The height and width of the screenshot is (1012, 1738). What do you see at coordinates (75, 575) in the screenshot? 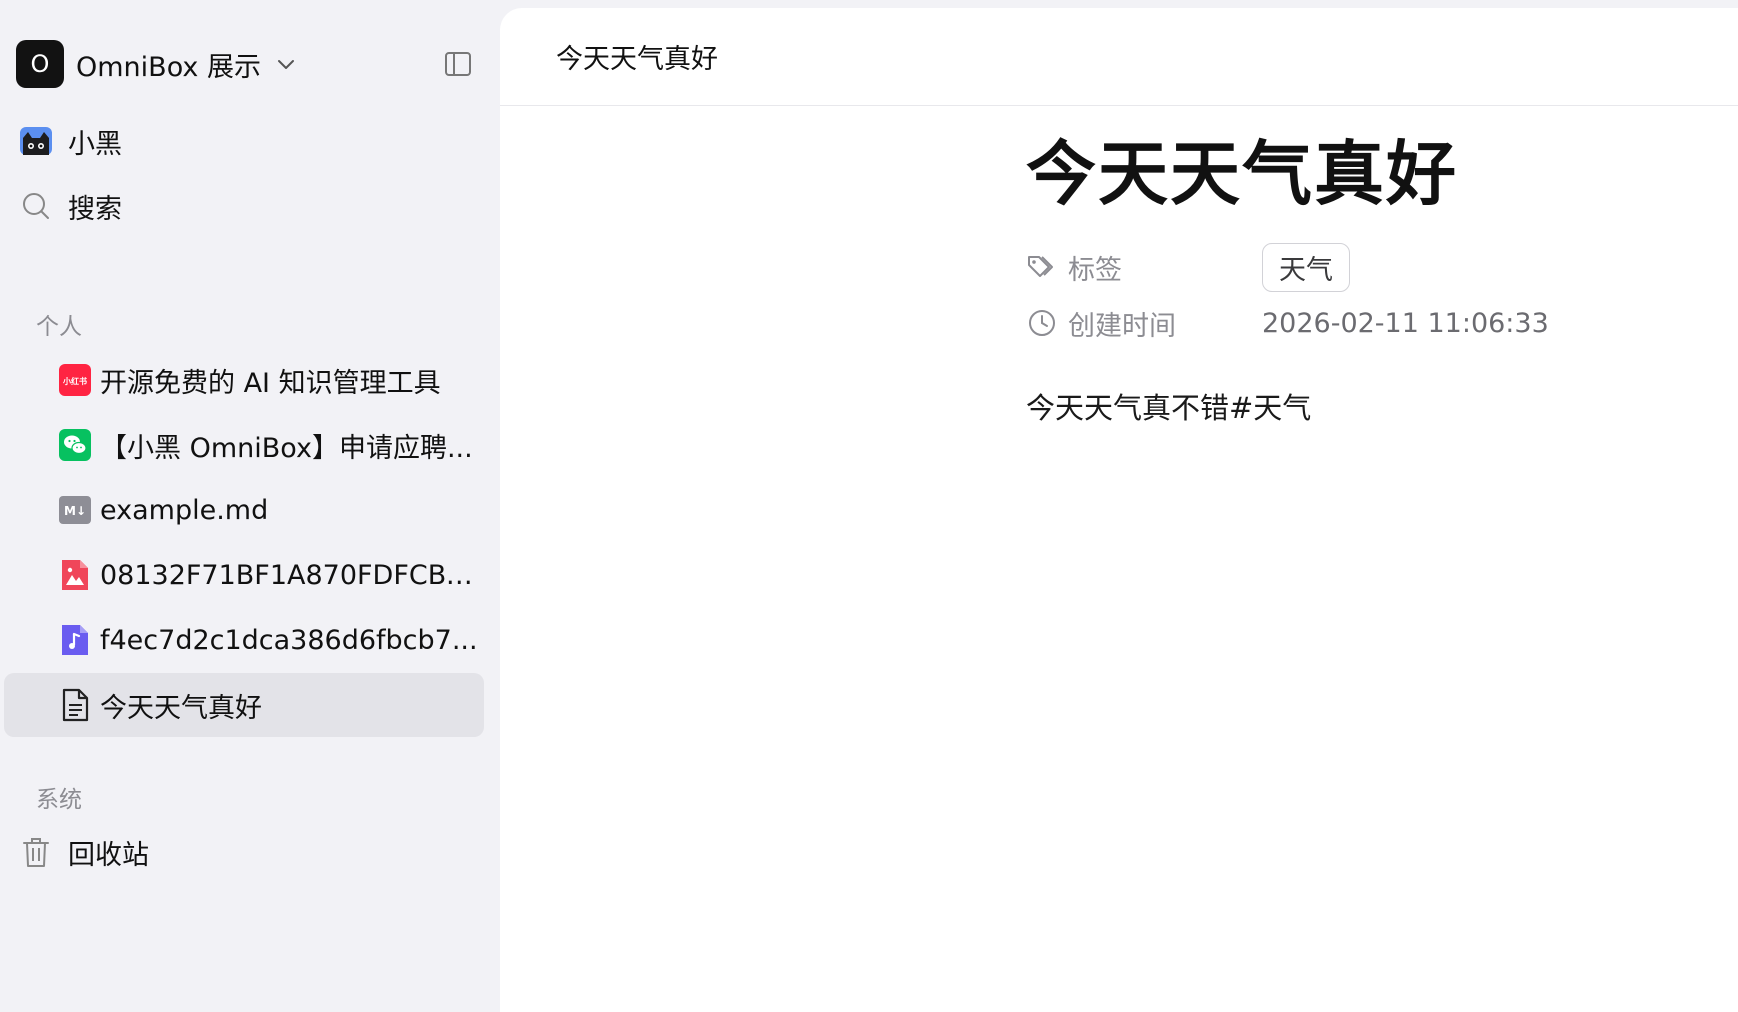
I see `image-file-icon` at bounding box center [75, 575].